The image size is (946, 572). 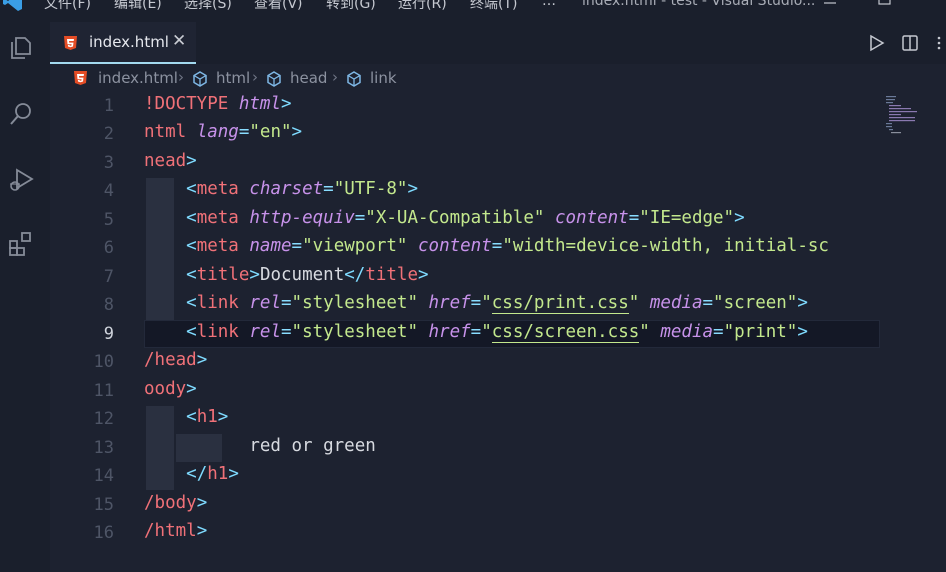 I want to click on menu-run: 运行(R), so click(x=422, y=6).